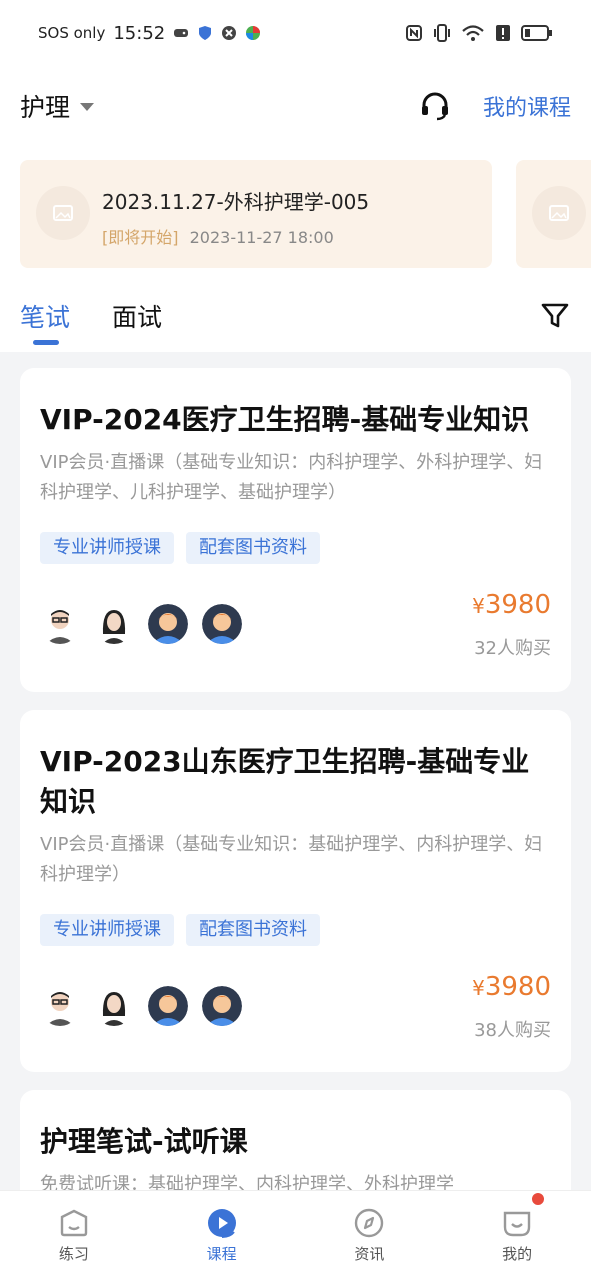 The image size is (591, 1280). What do you see at coordinates (253, 33) in the screenshot?
I see `app-logo-icon` at bounding box center [253, 33].